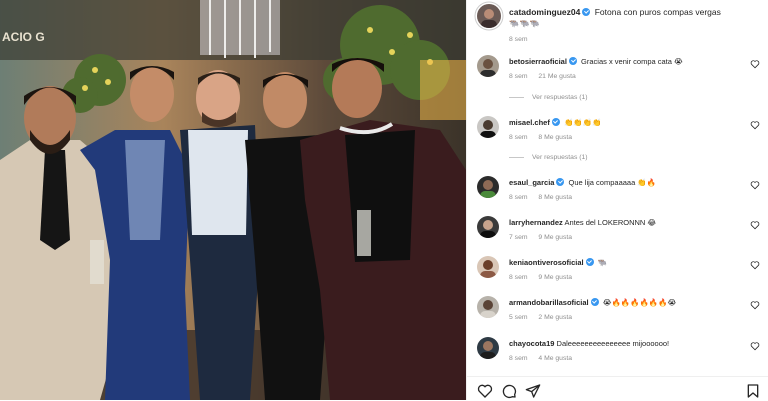 This screenshot has width=768, height=401. I want to click on comment-meta: 5 sem 2 Me gusta, so click(545, 317).